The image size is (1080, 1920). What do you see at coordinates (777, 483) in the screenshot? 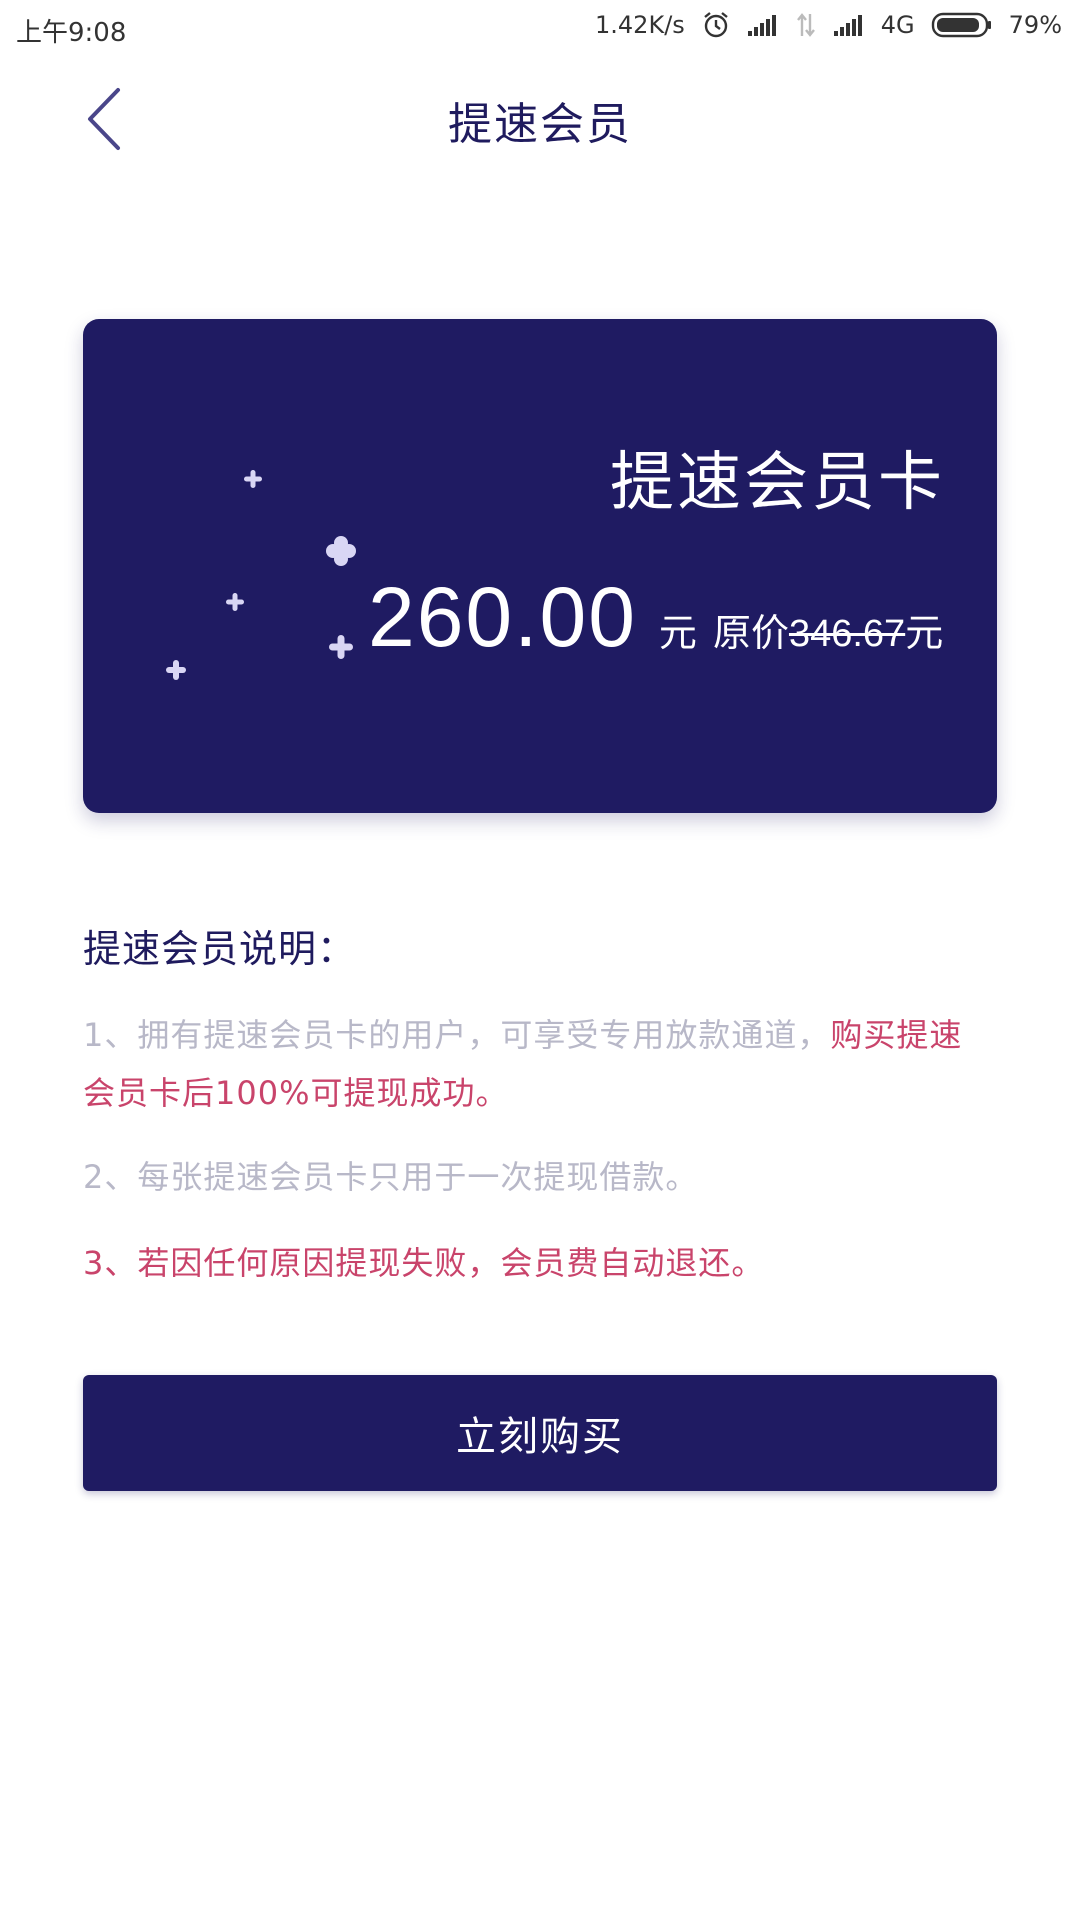
I see `card-title: 提速会员卡` at bounding box center [777, 483].